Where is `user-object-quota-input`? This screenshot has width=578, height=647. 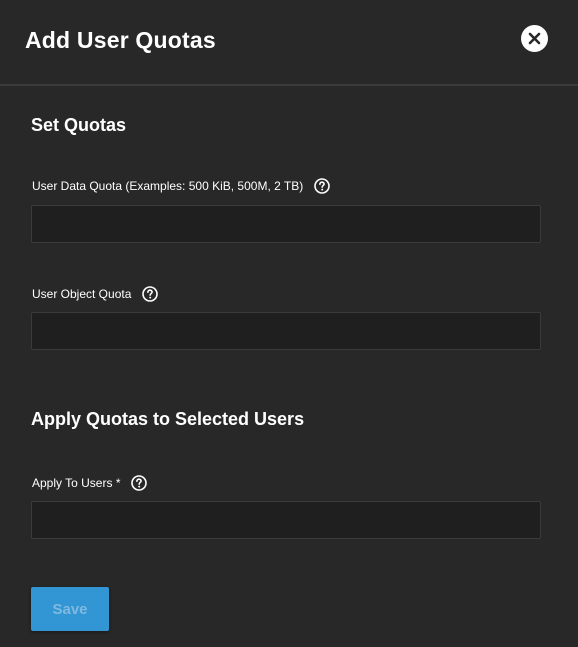 user-object-quota-input is located at coordinates (286, 331).